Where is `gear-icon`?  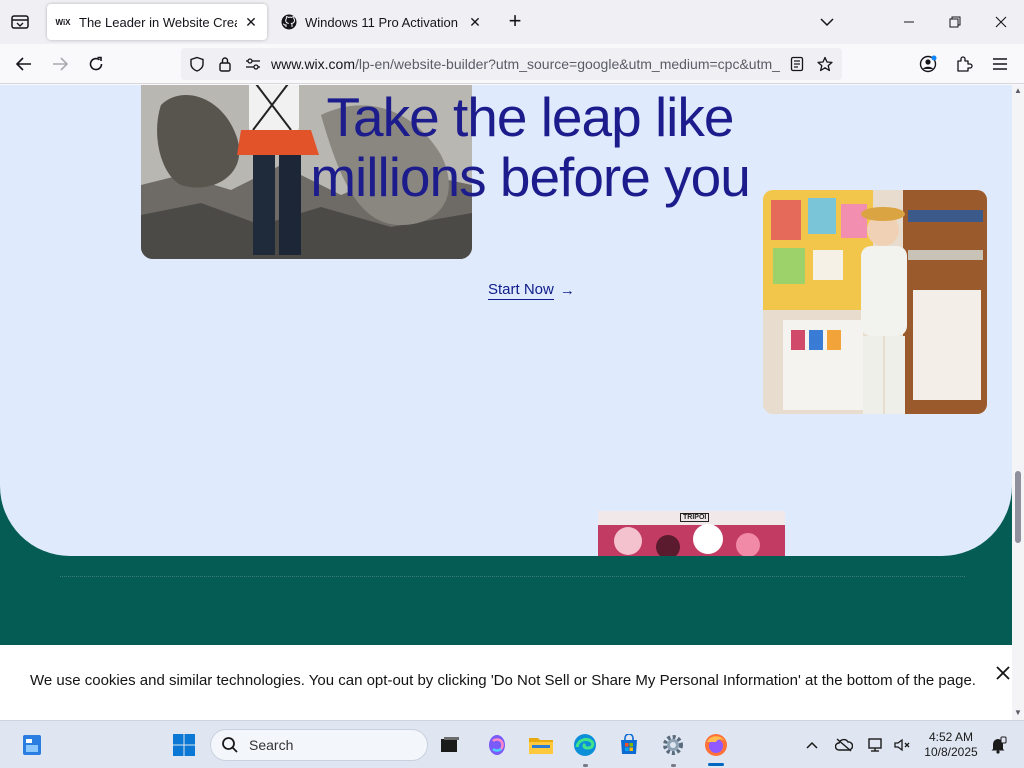 gear-icon is located at coordinates (673, 745).